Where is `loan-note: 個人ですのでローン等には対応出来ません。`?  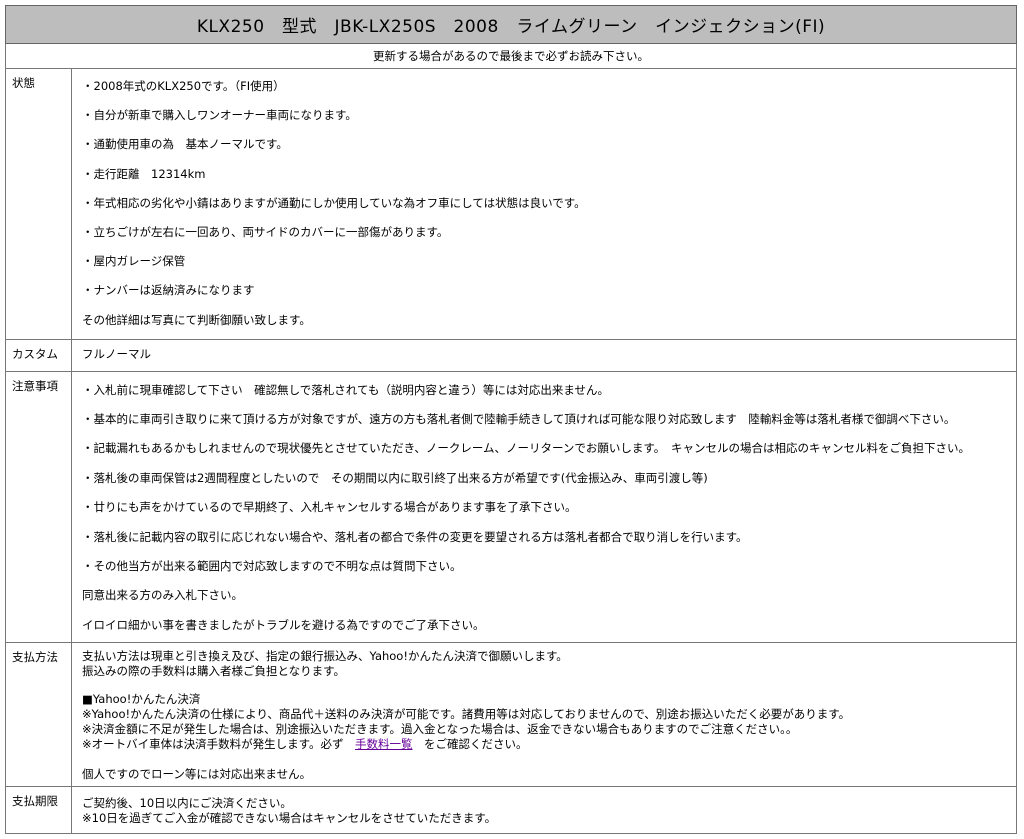 loan-note: 個人ですのでローン等には対応出来ません。 is located at coordinates (197, 774).